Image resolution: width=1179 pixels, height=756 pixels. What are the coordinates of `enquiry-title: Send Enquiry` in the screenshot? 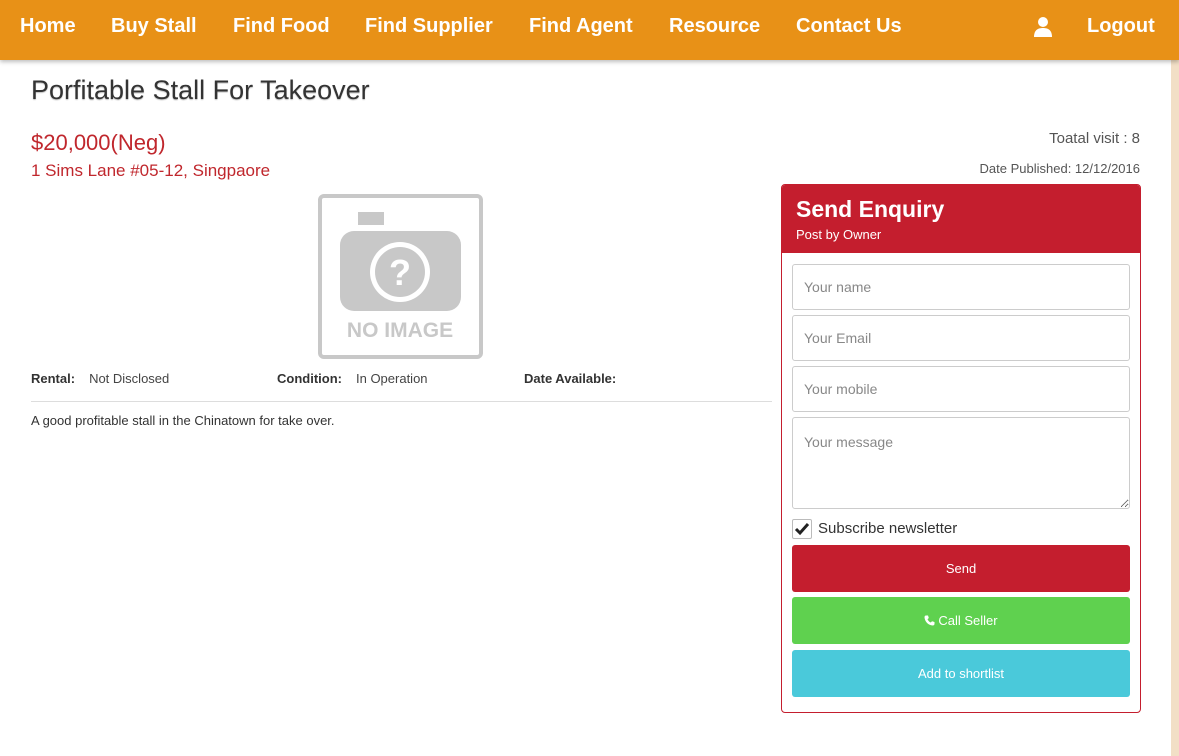 It's located at (870, 209).